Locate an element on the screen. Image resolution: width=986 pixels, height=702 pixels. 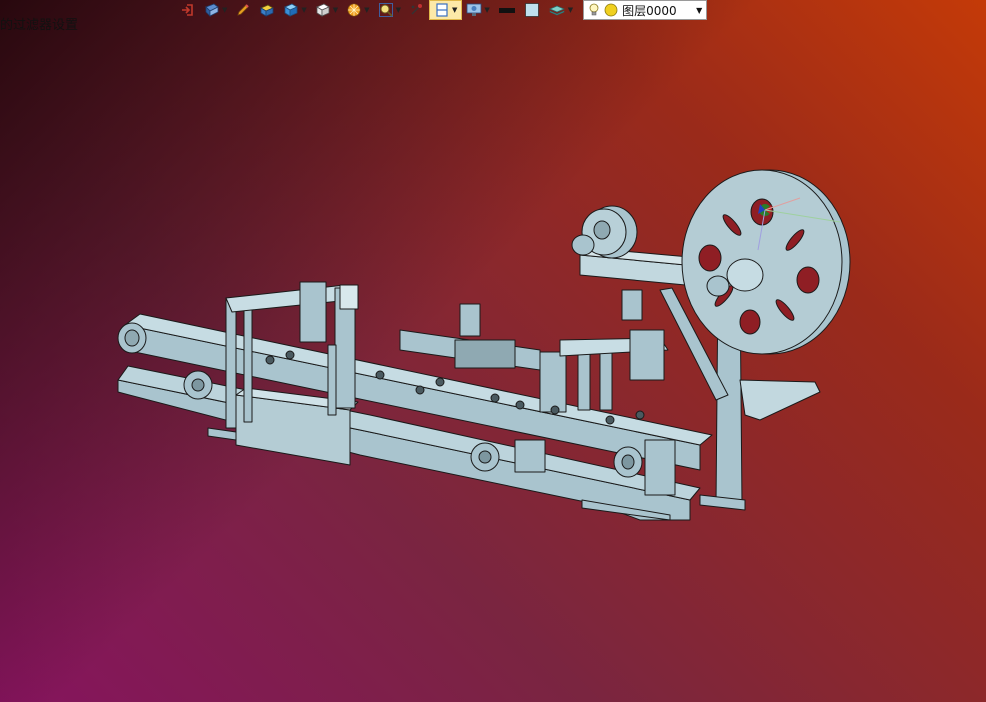
section-view-button: ▼ is located at coordinates (445, 10).